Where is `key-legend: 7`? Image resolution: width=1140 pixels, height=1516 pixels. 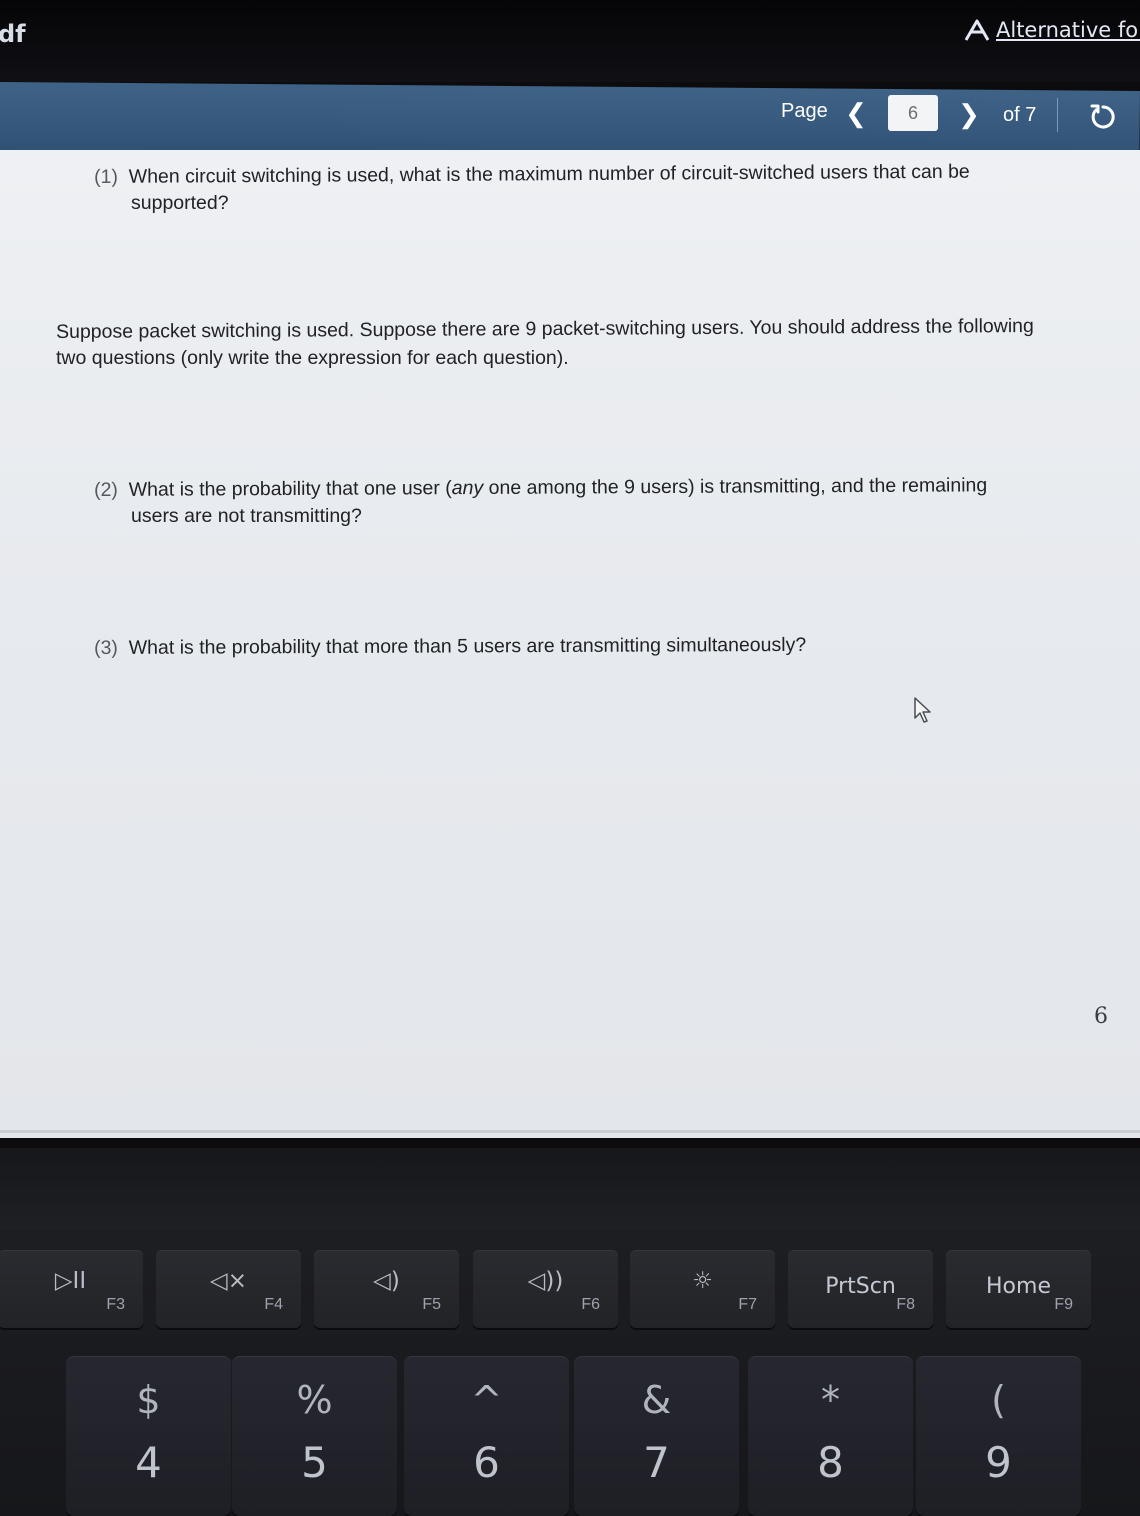
key-legend: 7 is located at coordinates (656, 1462).